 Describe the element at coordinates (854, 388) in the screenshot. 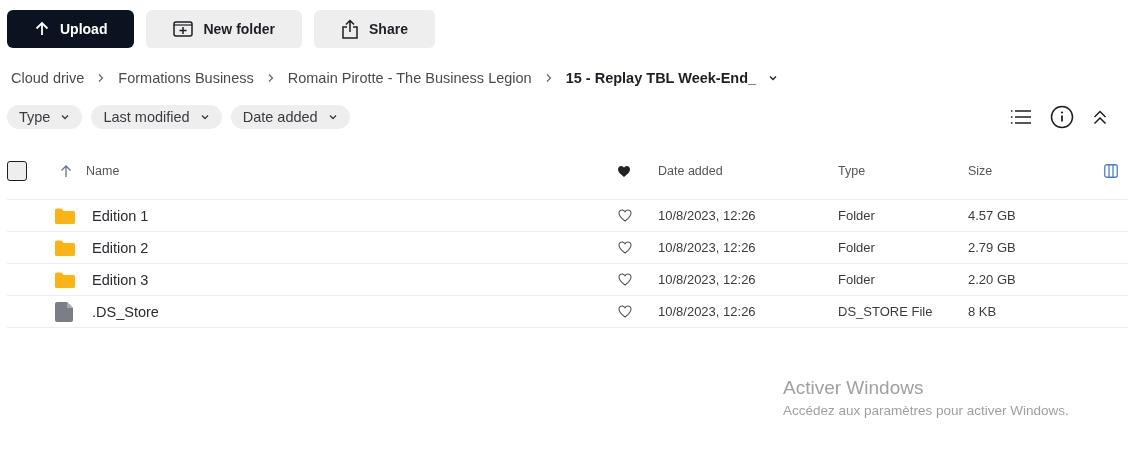

I see `activation-title: Activer Windows` at that location.